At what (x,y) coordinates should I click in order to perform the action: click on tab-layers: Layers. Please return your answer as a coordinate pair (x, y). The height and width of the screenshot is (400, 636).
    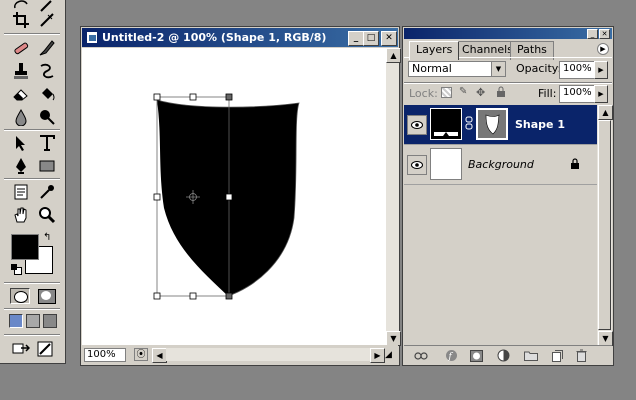
    Looking at the image, I should click on (434, 50).